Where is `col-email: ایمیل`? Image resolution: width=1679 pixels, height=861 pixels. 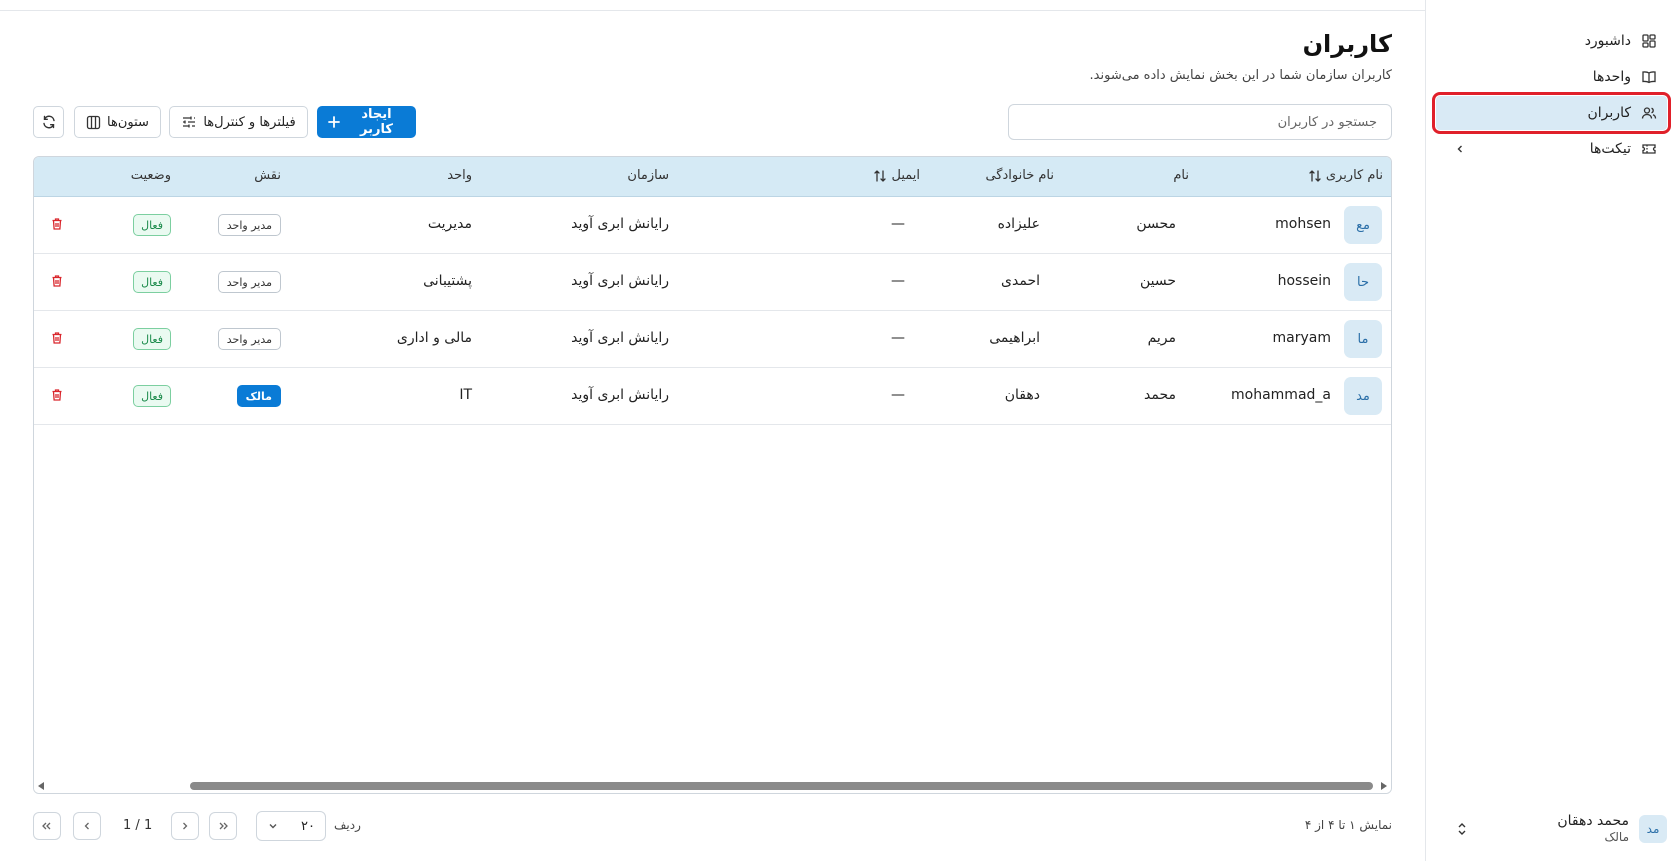
col-email: ایمیل is located at coordinates (896, 175).